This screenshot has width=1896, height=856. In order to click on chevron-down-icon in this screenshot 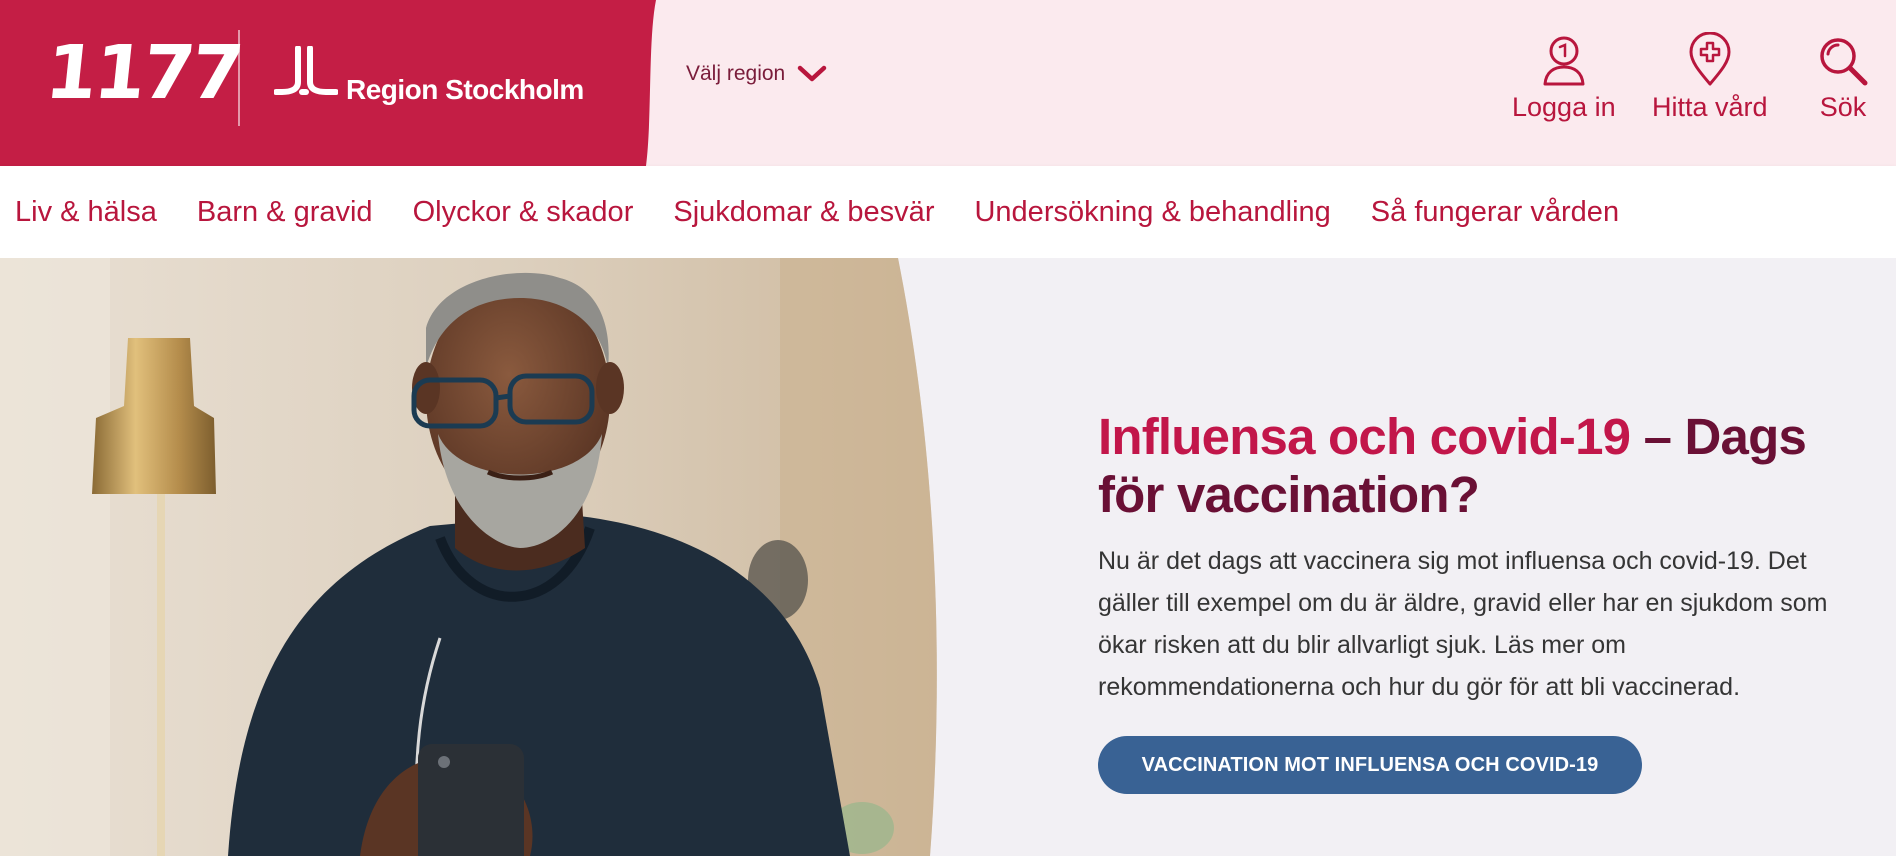, I will do `click(812, 73)`.